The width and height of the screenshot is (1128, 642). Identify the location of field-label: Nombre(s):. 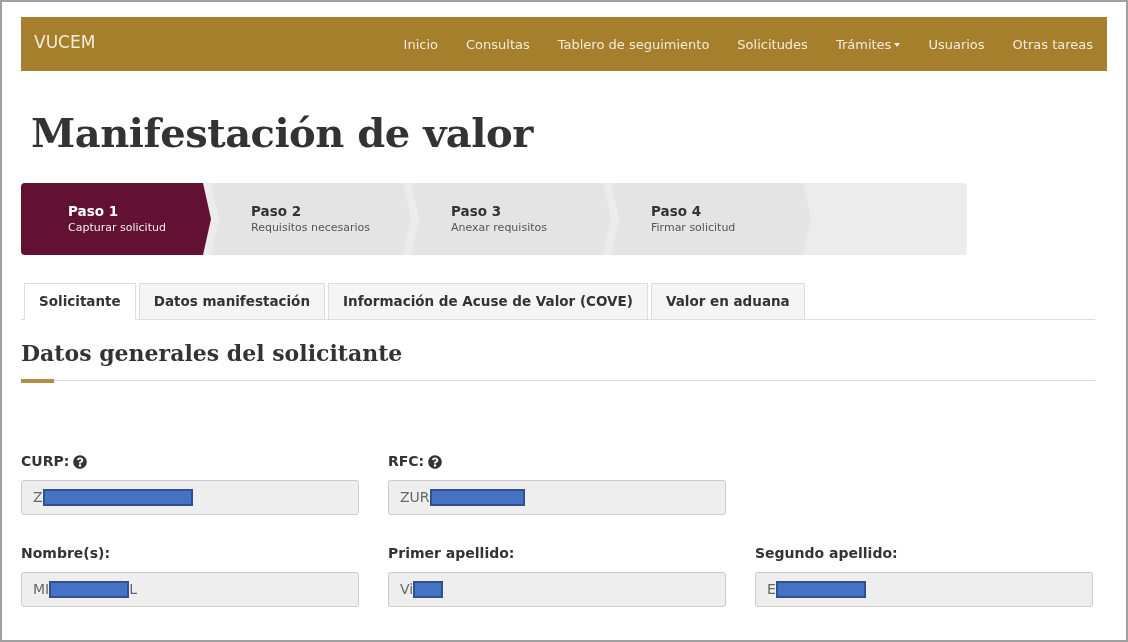
(66, 553).